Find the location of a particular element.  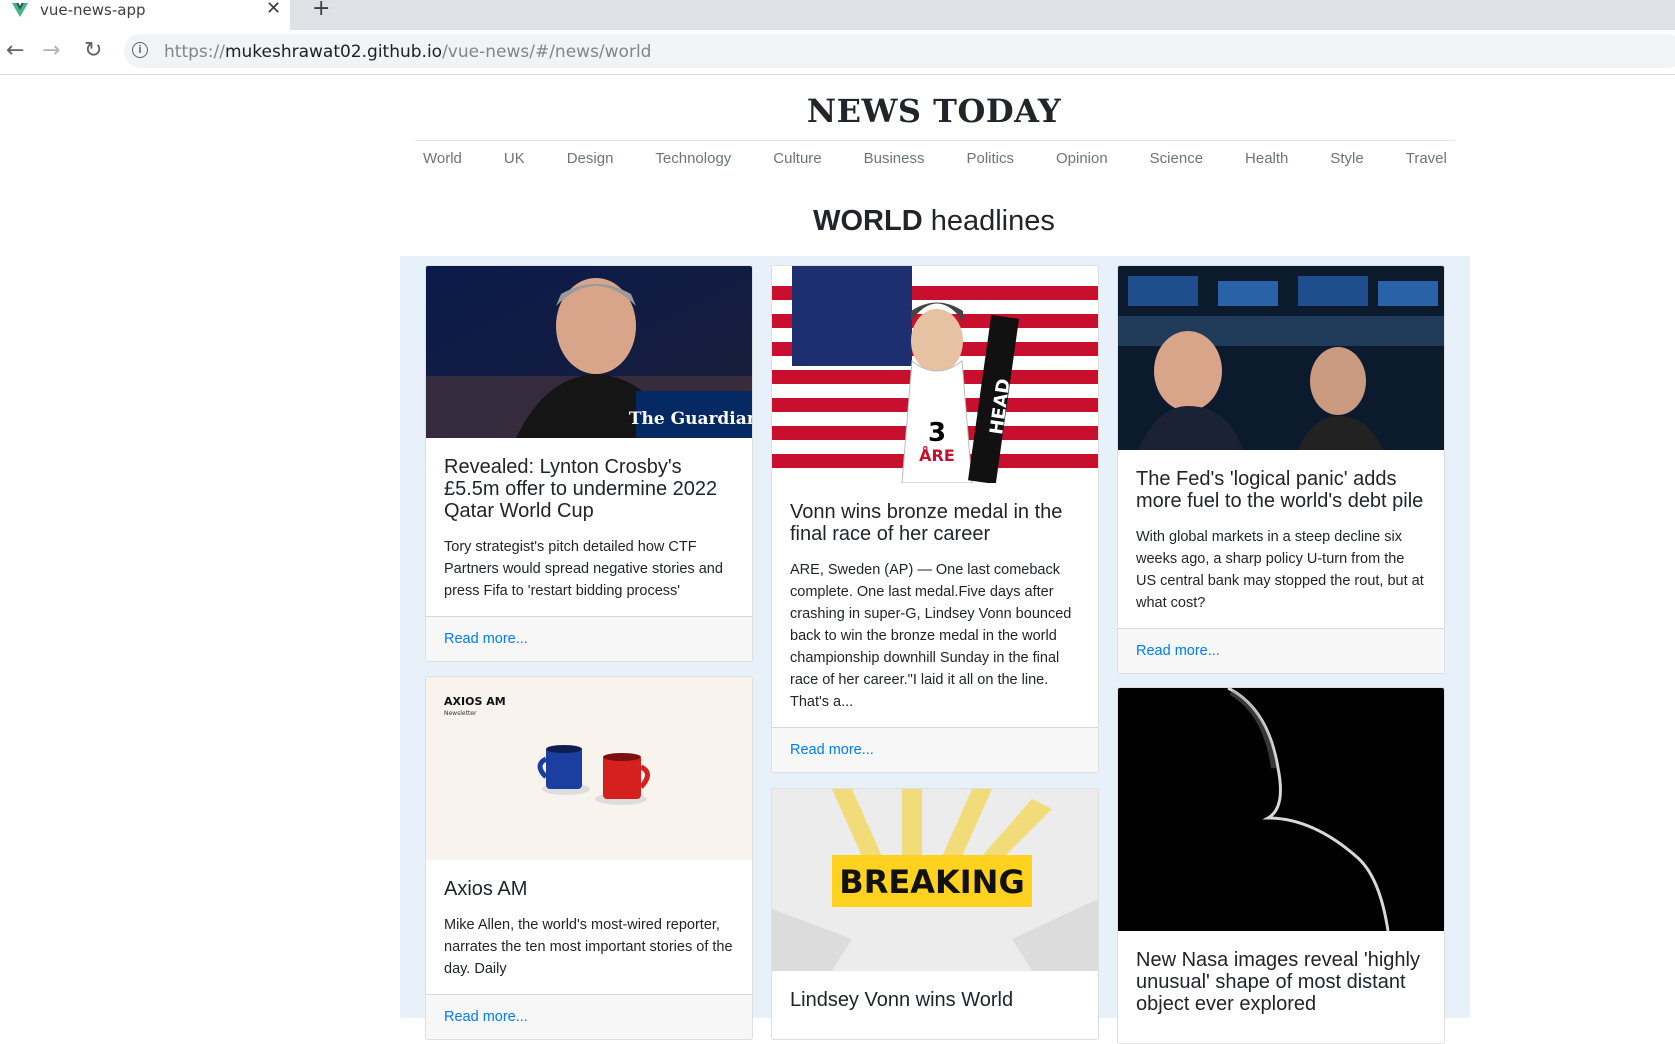

nav-style: Style is located at coordinates (1346, 158).